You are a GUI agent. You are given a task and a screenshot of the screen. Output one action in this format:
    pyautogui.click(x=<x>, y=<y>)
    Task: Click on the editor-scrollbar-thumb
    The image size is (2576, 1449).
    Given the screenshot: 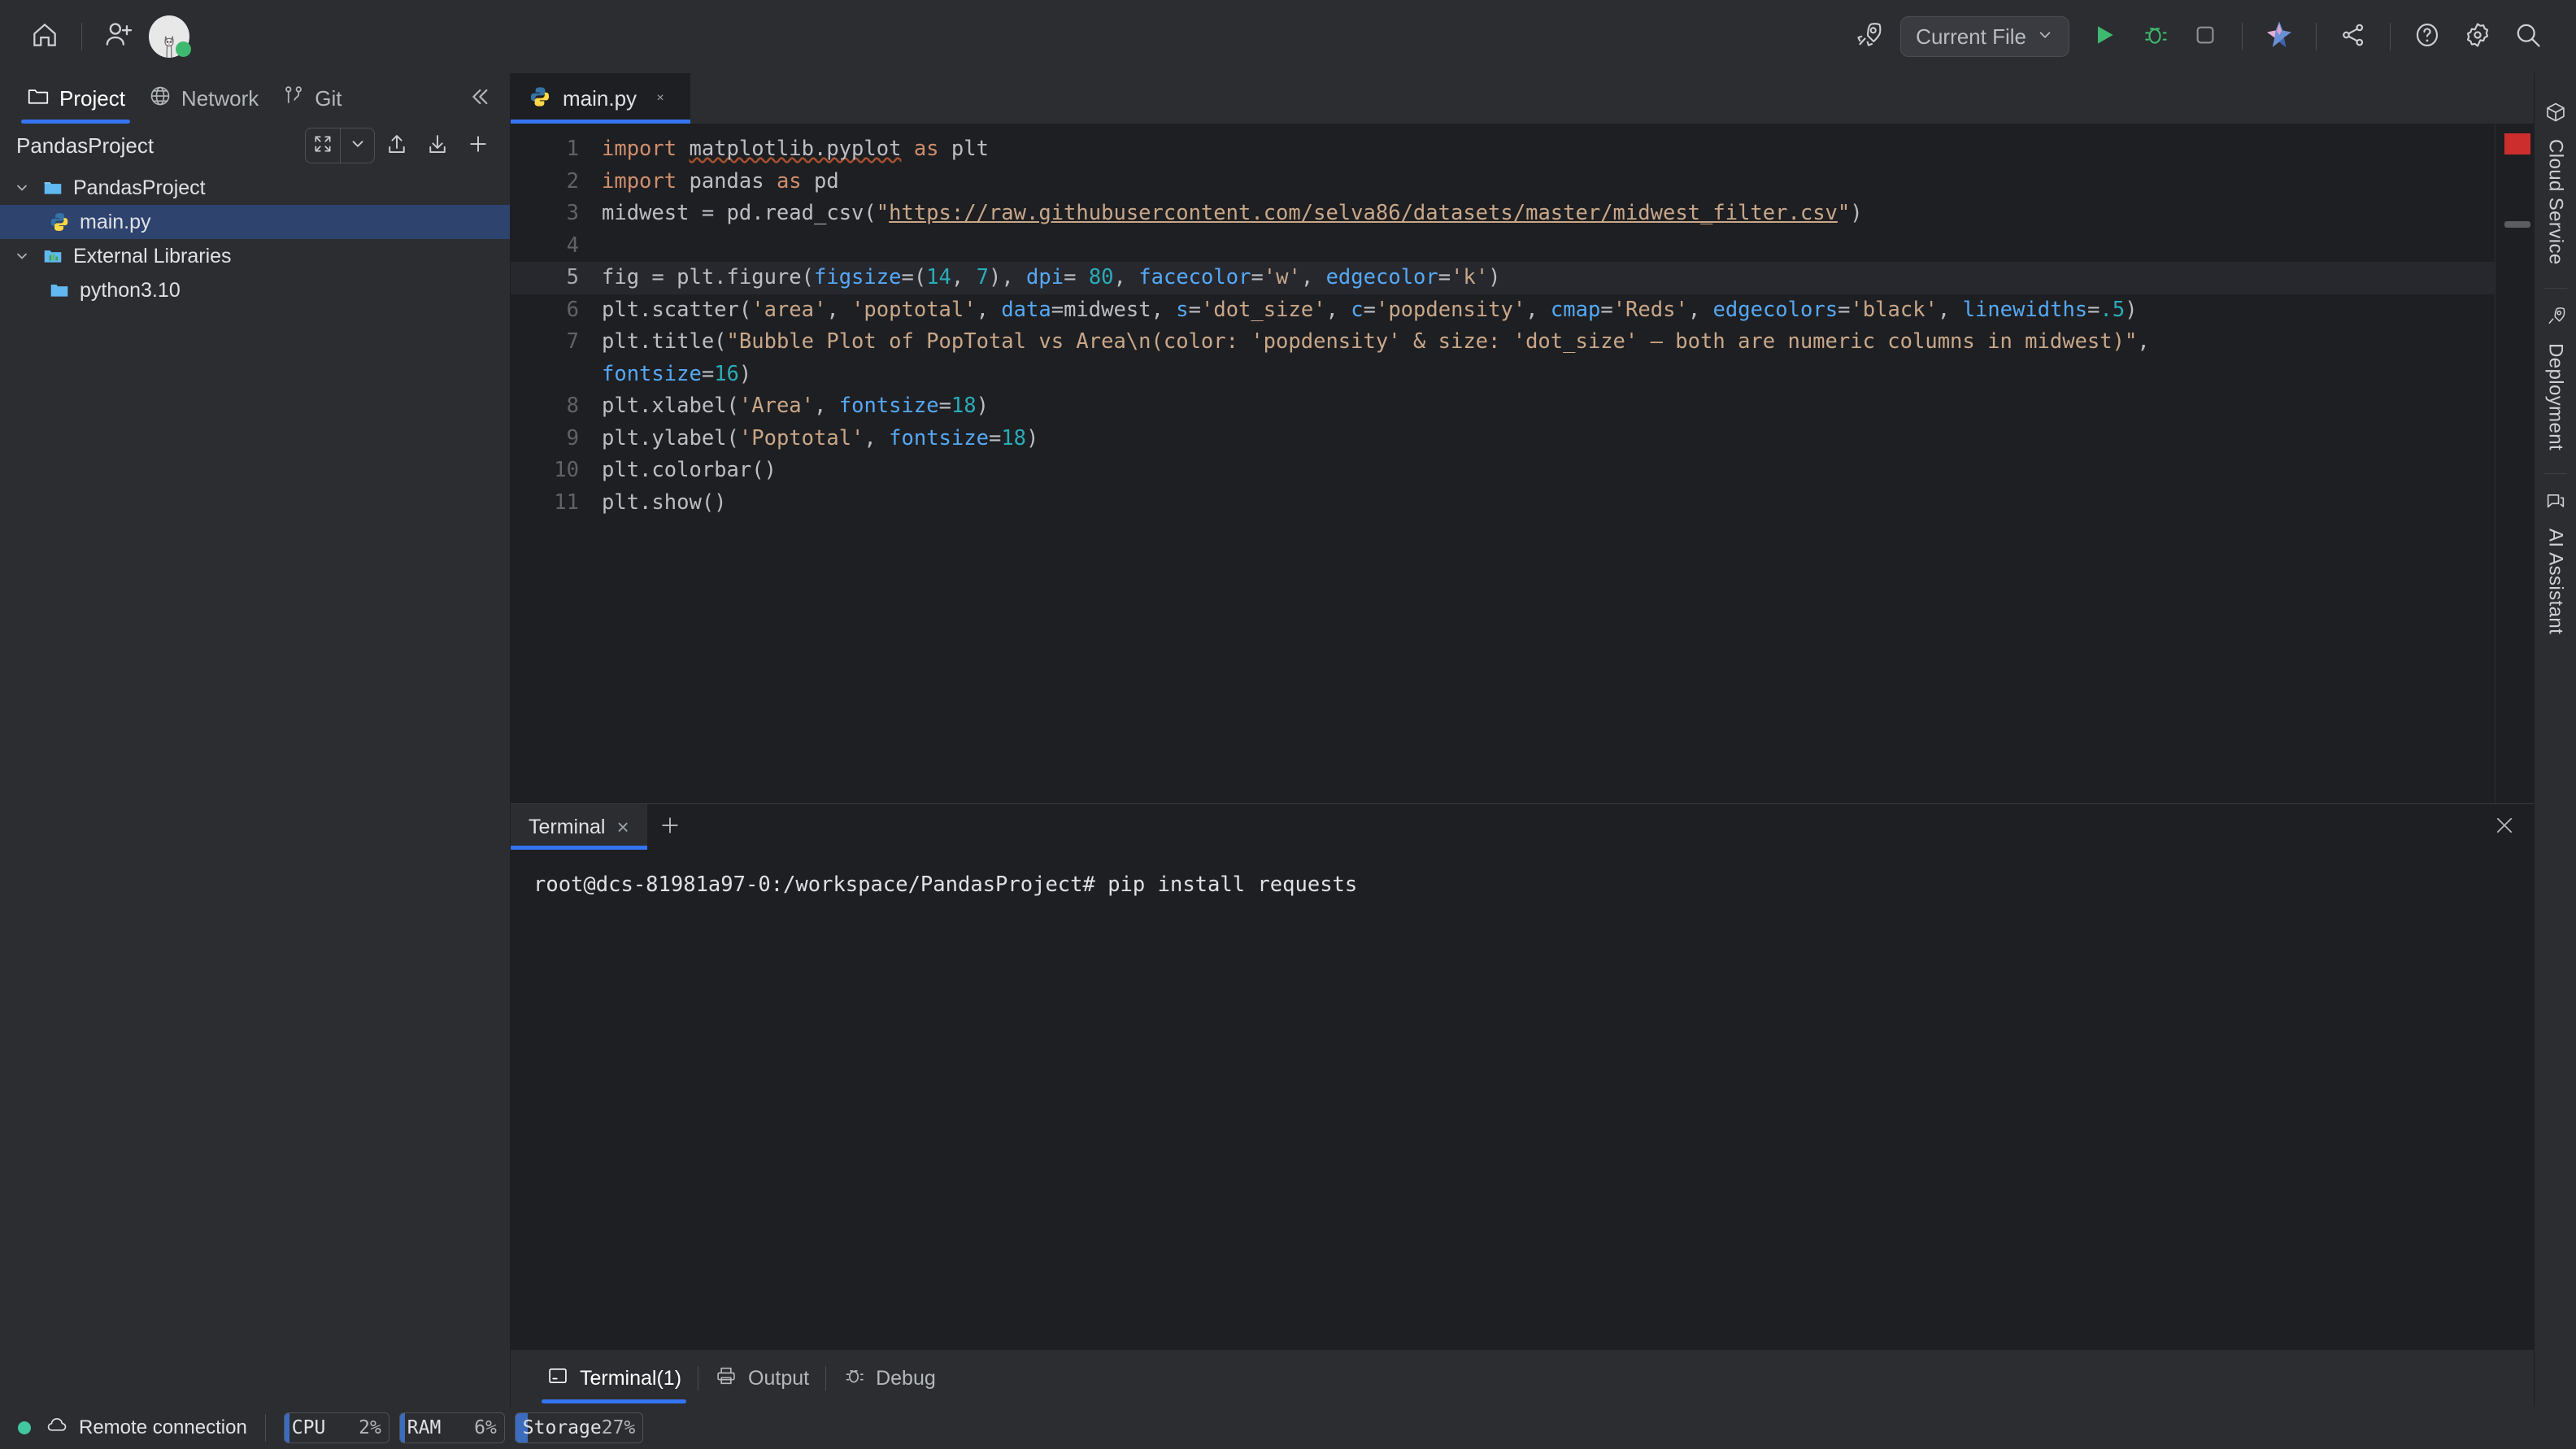 What is the action you would take?
    pyautogui.click(x=2517, y=224)
    